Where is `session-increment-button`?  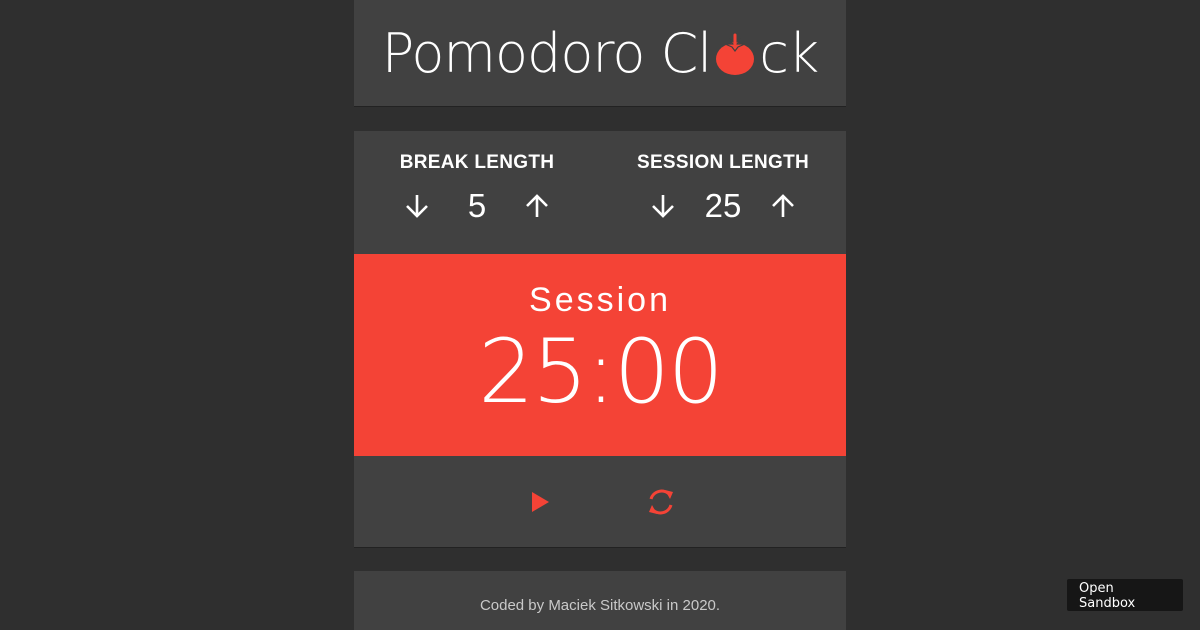
session-increment-button is located at coordinates (783, 206).